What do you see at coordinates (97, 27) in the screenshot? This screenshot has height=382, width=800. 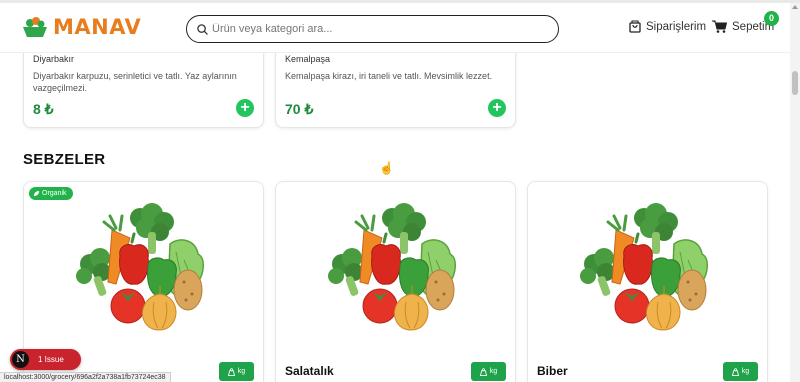 I see `logo-text: MANAV` at bounding box center [97, 27].